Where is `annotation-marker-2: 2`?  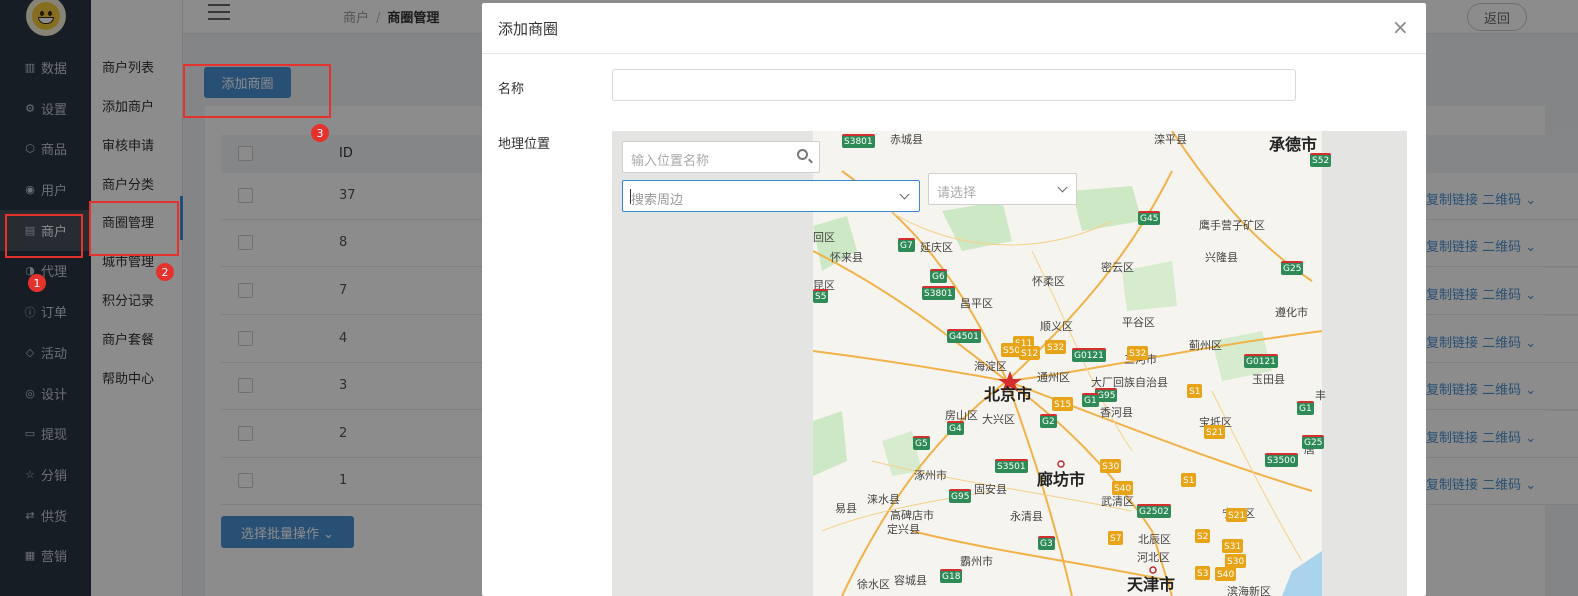 annotation-marker-2: 2 is located at coordinates (165, 272).